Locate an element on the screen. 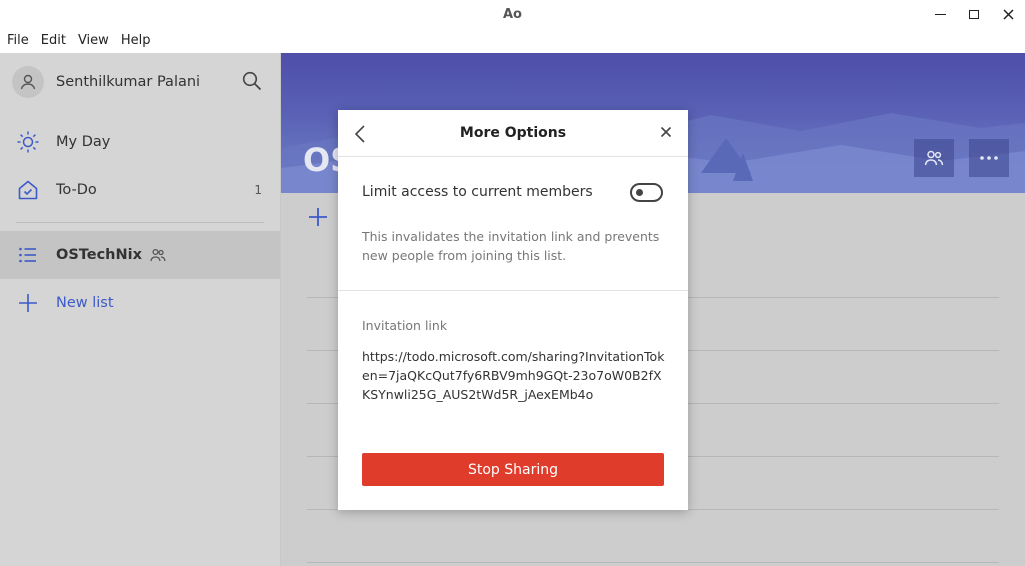 Image resolution: width=1025 pixels, height=566 pixels. task-count: 1 is located at coordinates (258, 190).